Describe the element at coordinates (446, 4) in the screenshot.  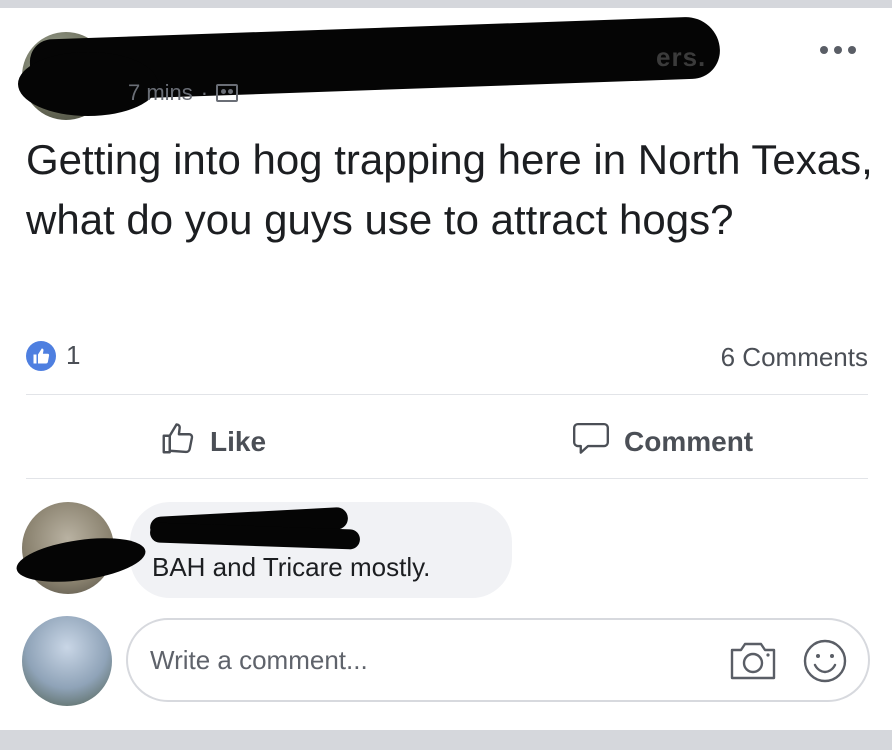
I see `feed-separator-top` at that location.